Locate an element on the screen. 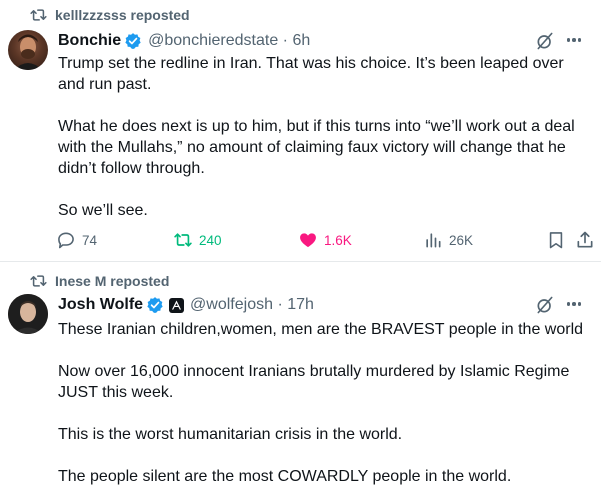  tweet-header: Bonchie @bonchieredstate · 6h is located at coordinates (325, 41).